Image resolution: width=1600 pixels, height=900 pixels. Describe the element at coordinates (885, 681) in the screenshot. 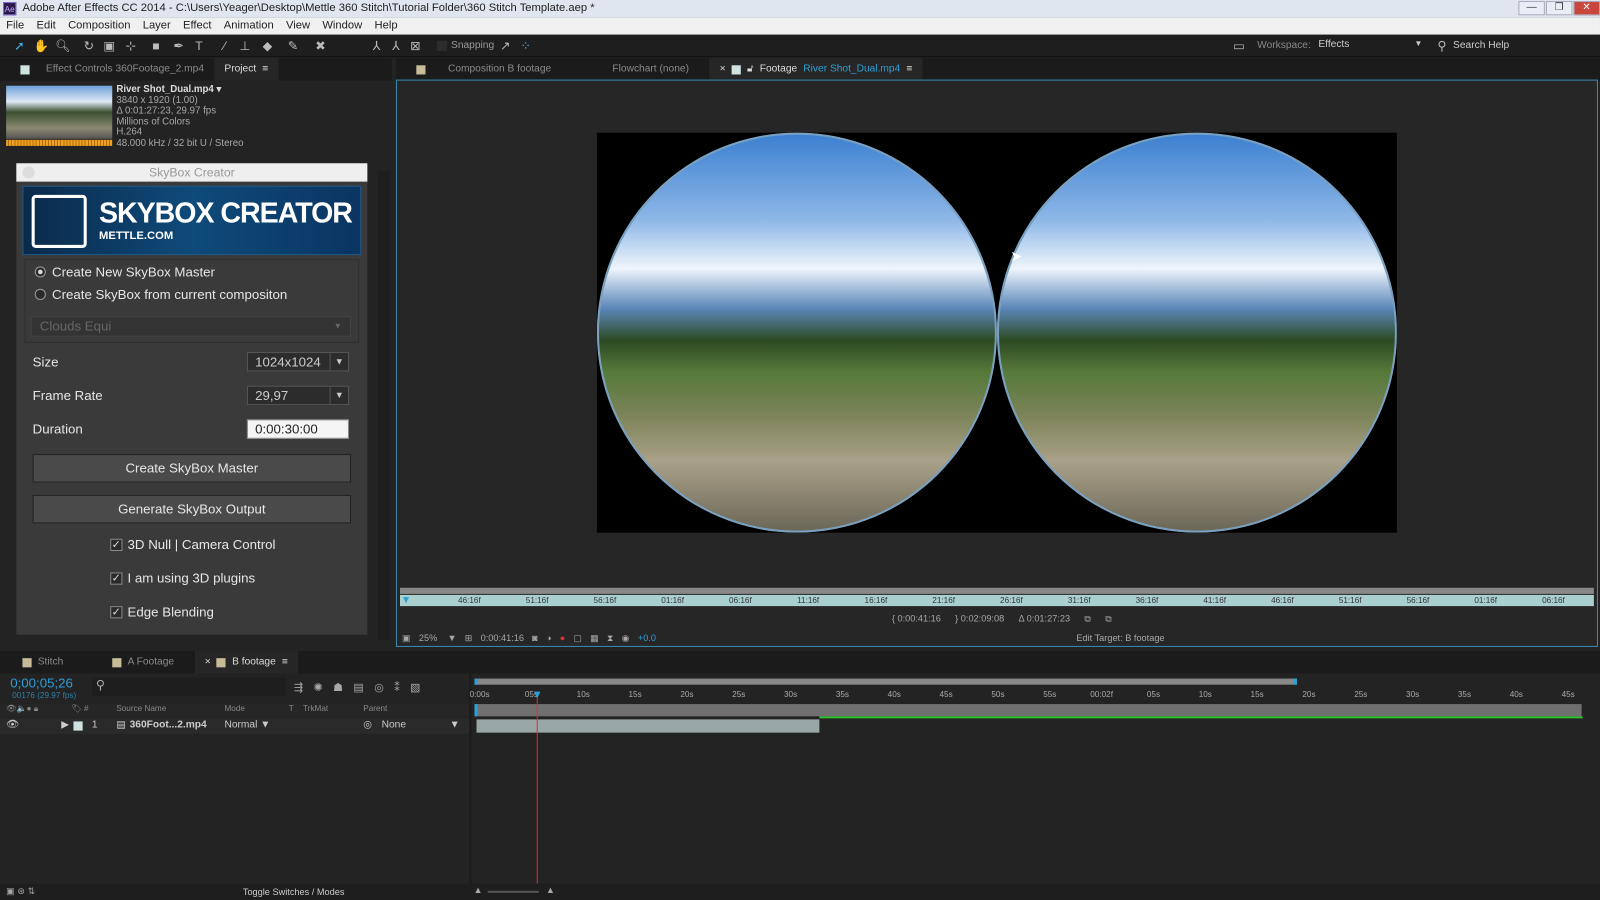

I see `timeline-navigator` at that location.